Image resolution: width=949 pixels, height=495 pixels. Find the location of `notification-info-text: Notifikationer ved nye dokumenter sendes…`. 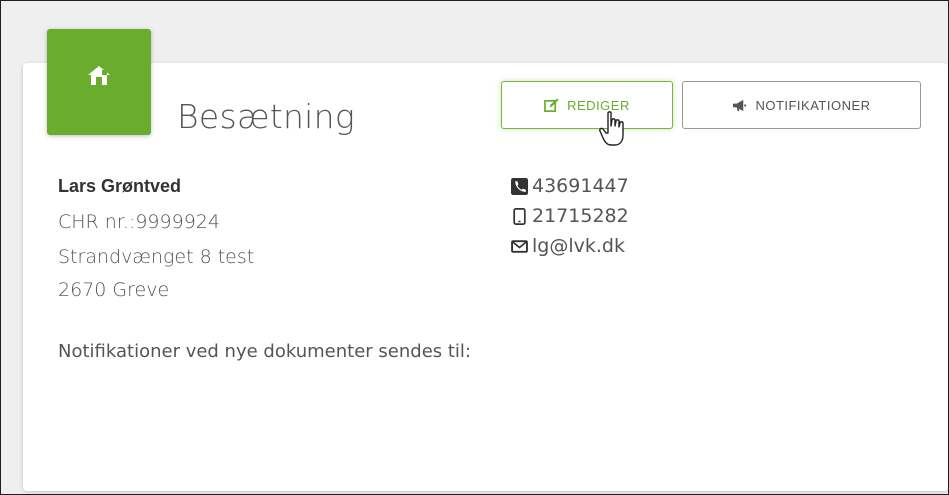

notification-info-text: Notifikationer ved nye dokumenter sendes… is located at coordinates (264, 351).